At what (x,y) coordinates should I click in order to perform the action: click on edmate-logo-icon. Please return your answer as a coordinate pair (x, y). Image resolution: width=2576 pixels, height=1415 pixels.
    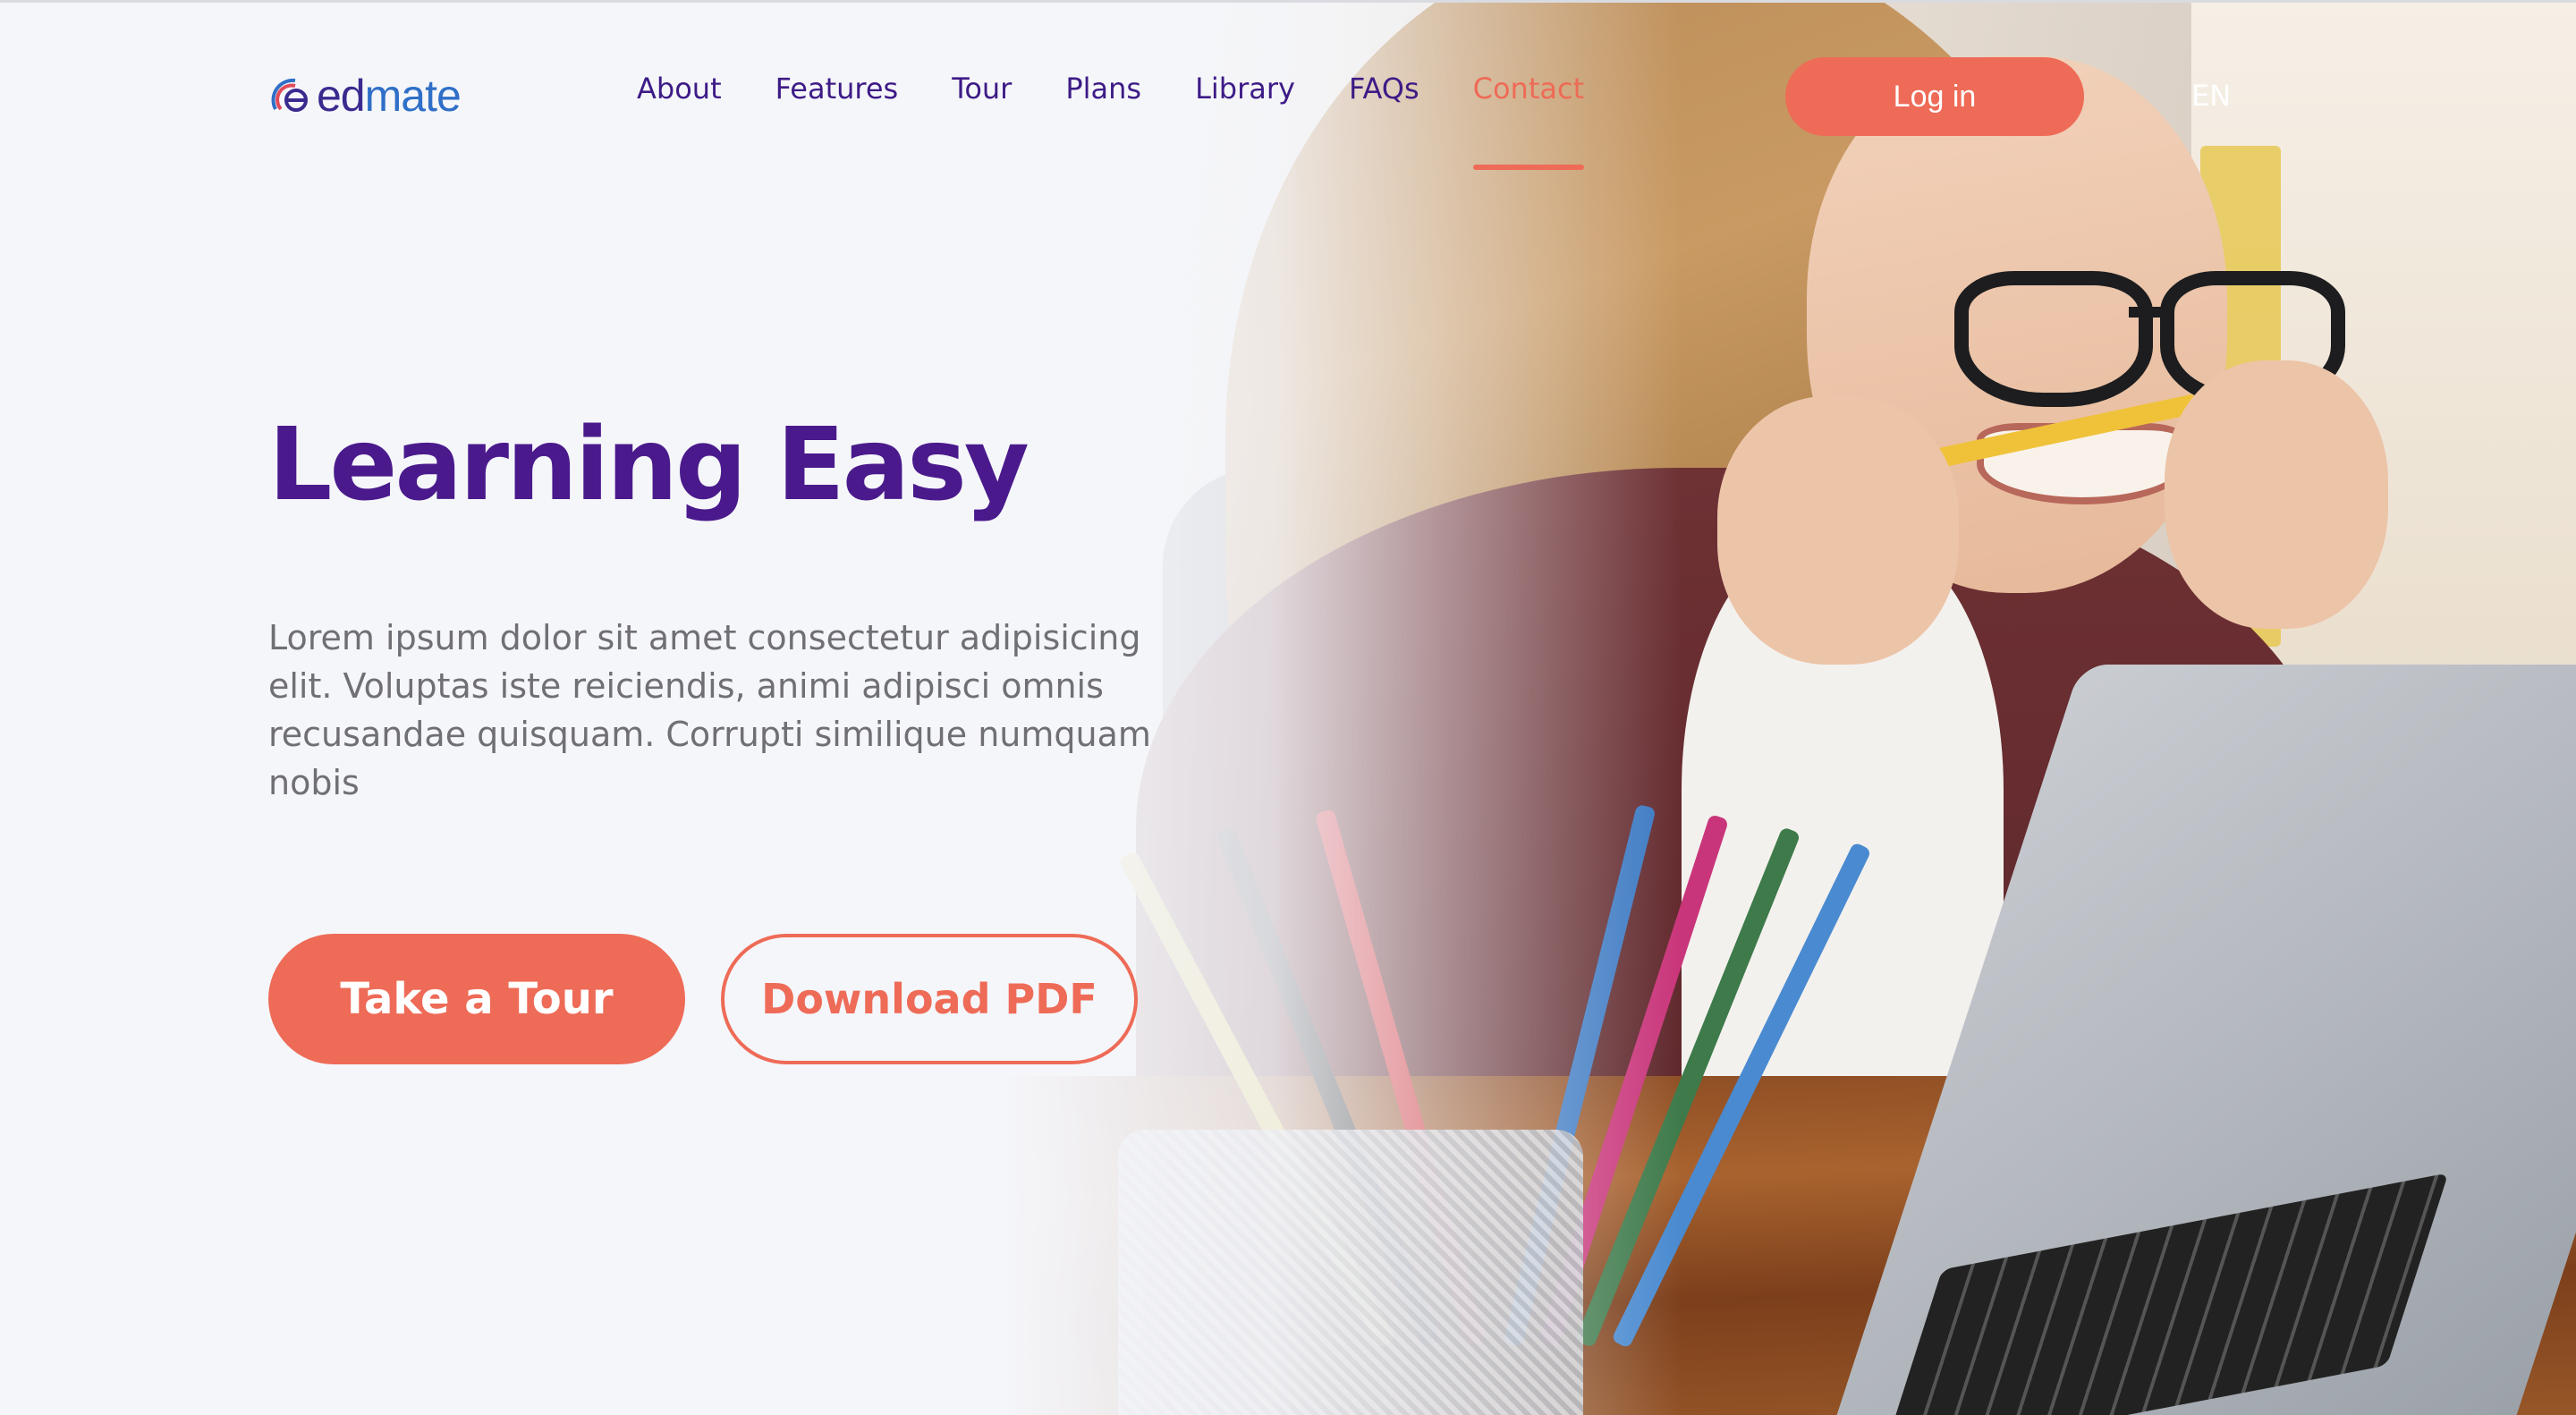
    Looking at the image, I should click on (290, 95).